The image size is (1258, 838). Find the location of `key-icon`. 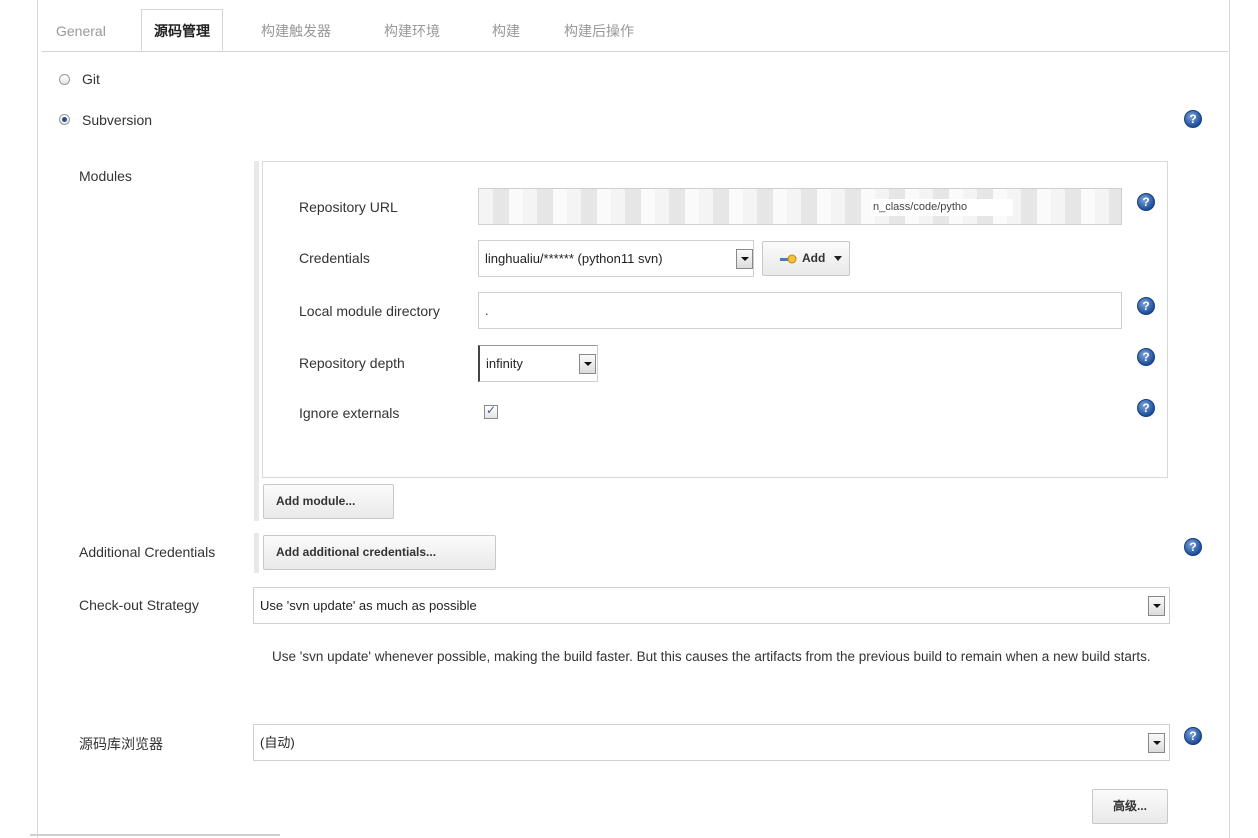

key-icon is located at coordinates (788, 259).